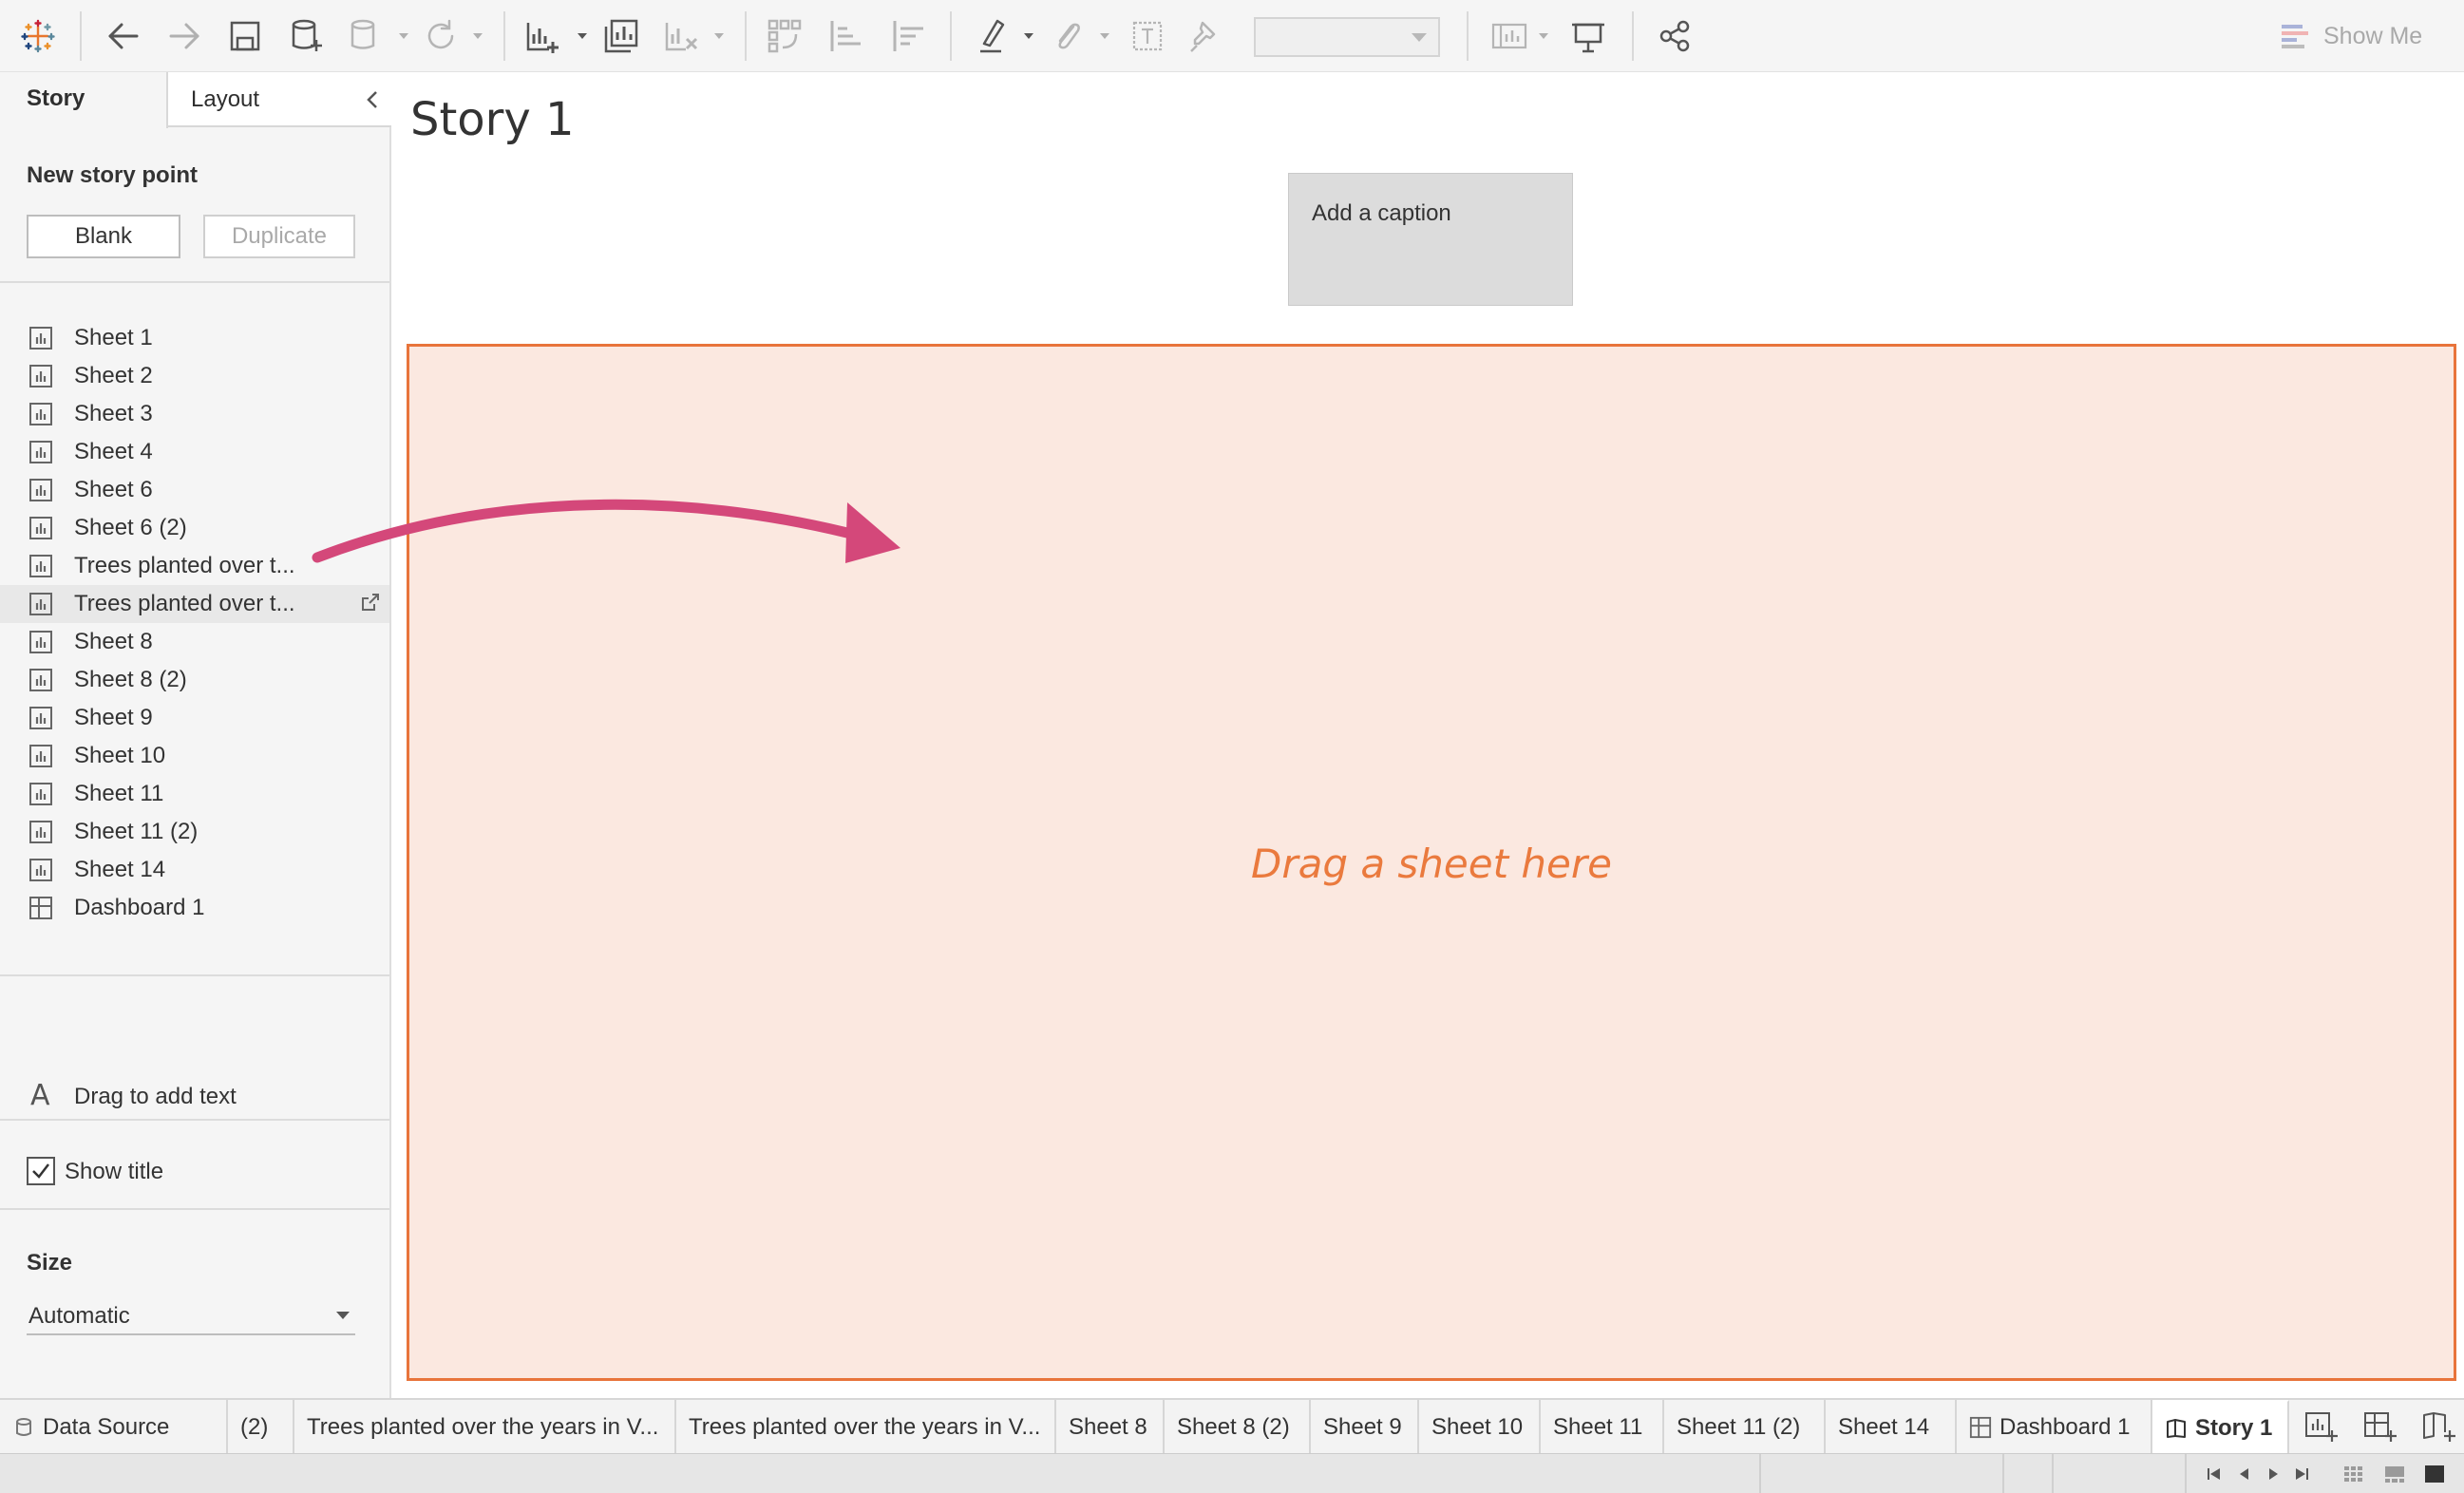  What do you see at coordinates (41, 1171) in the screenshot?
I see `show-title-checkbox` at bounding box center [41, 1171].